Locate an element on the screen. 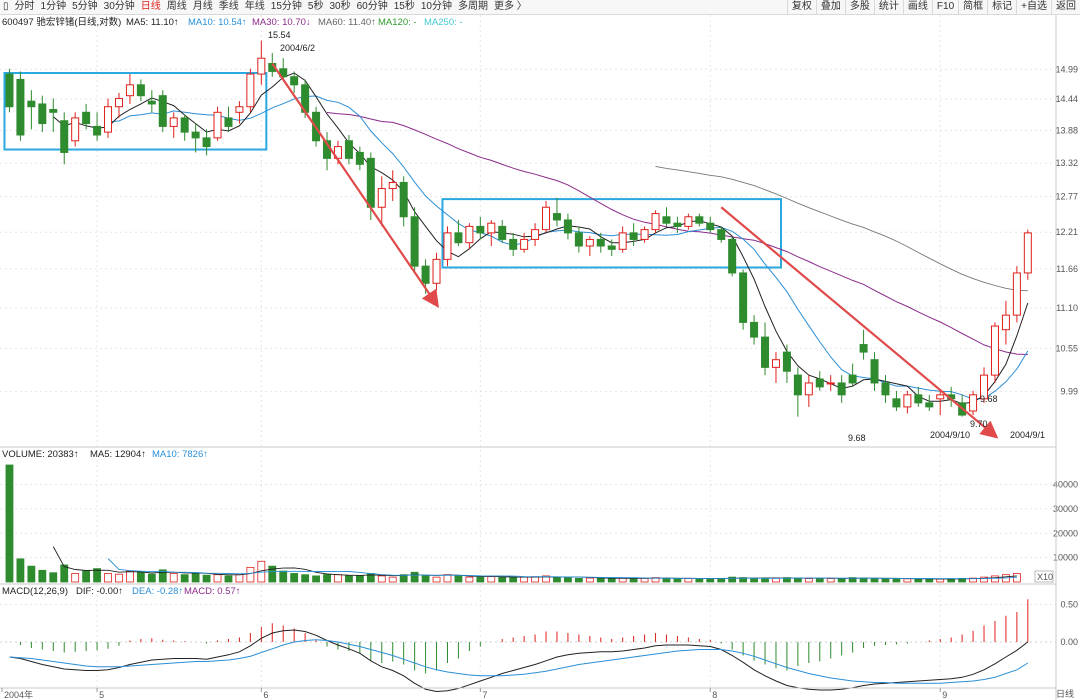 Image resolution: width=1080 pixels, height=700 pixels. price-tick-label-7: 11.10 is located at coordinates (1067, 308).